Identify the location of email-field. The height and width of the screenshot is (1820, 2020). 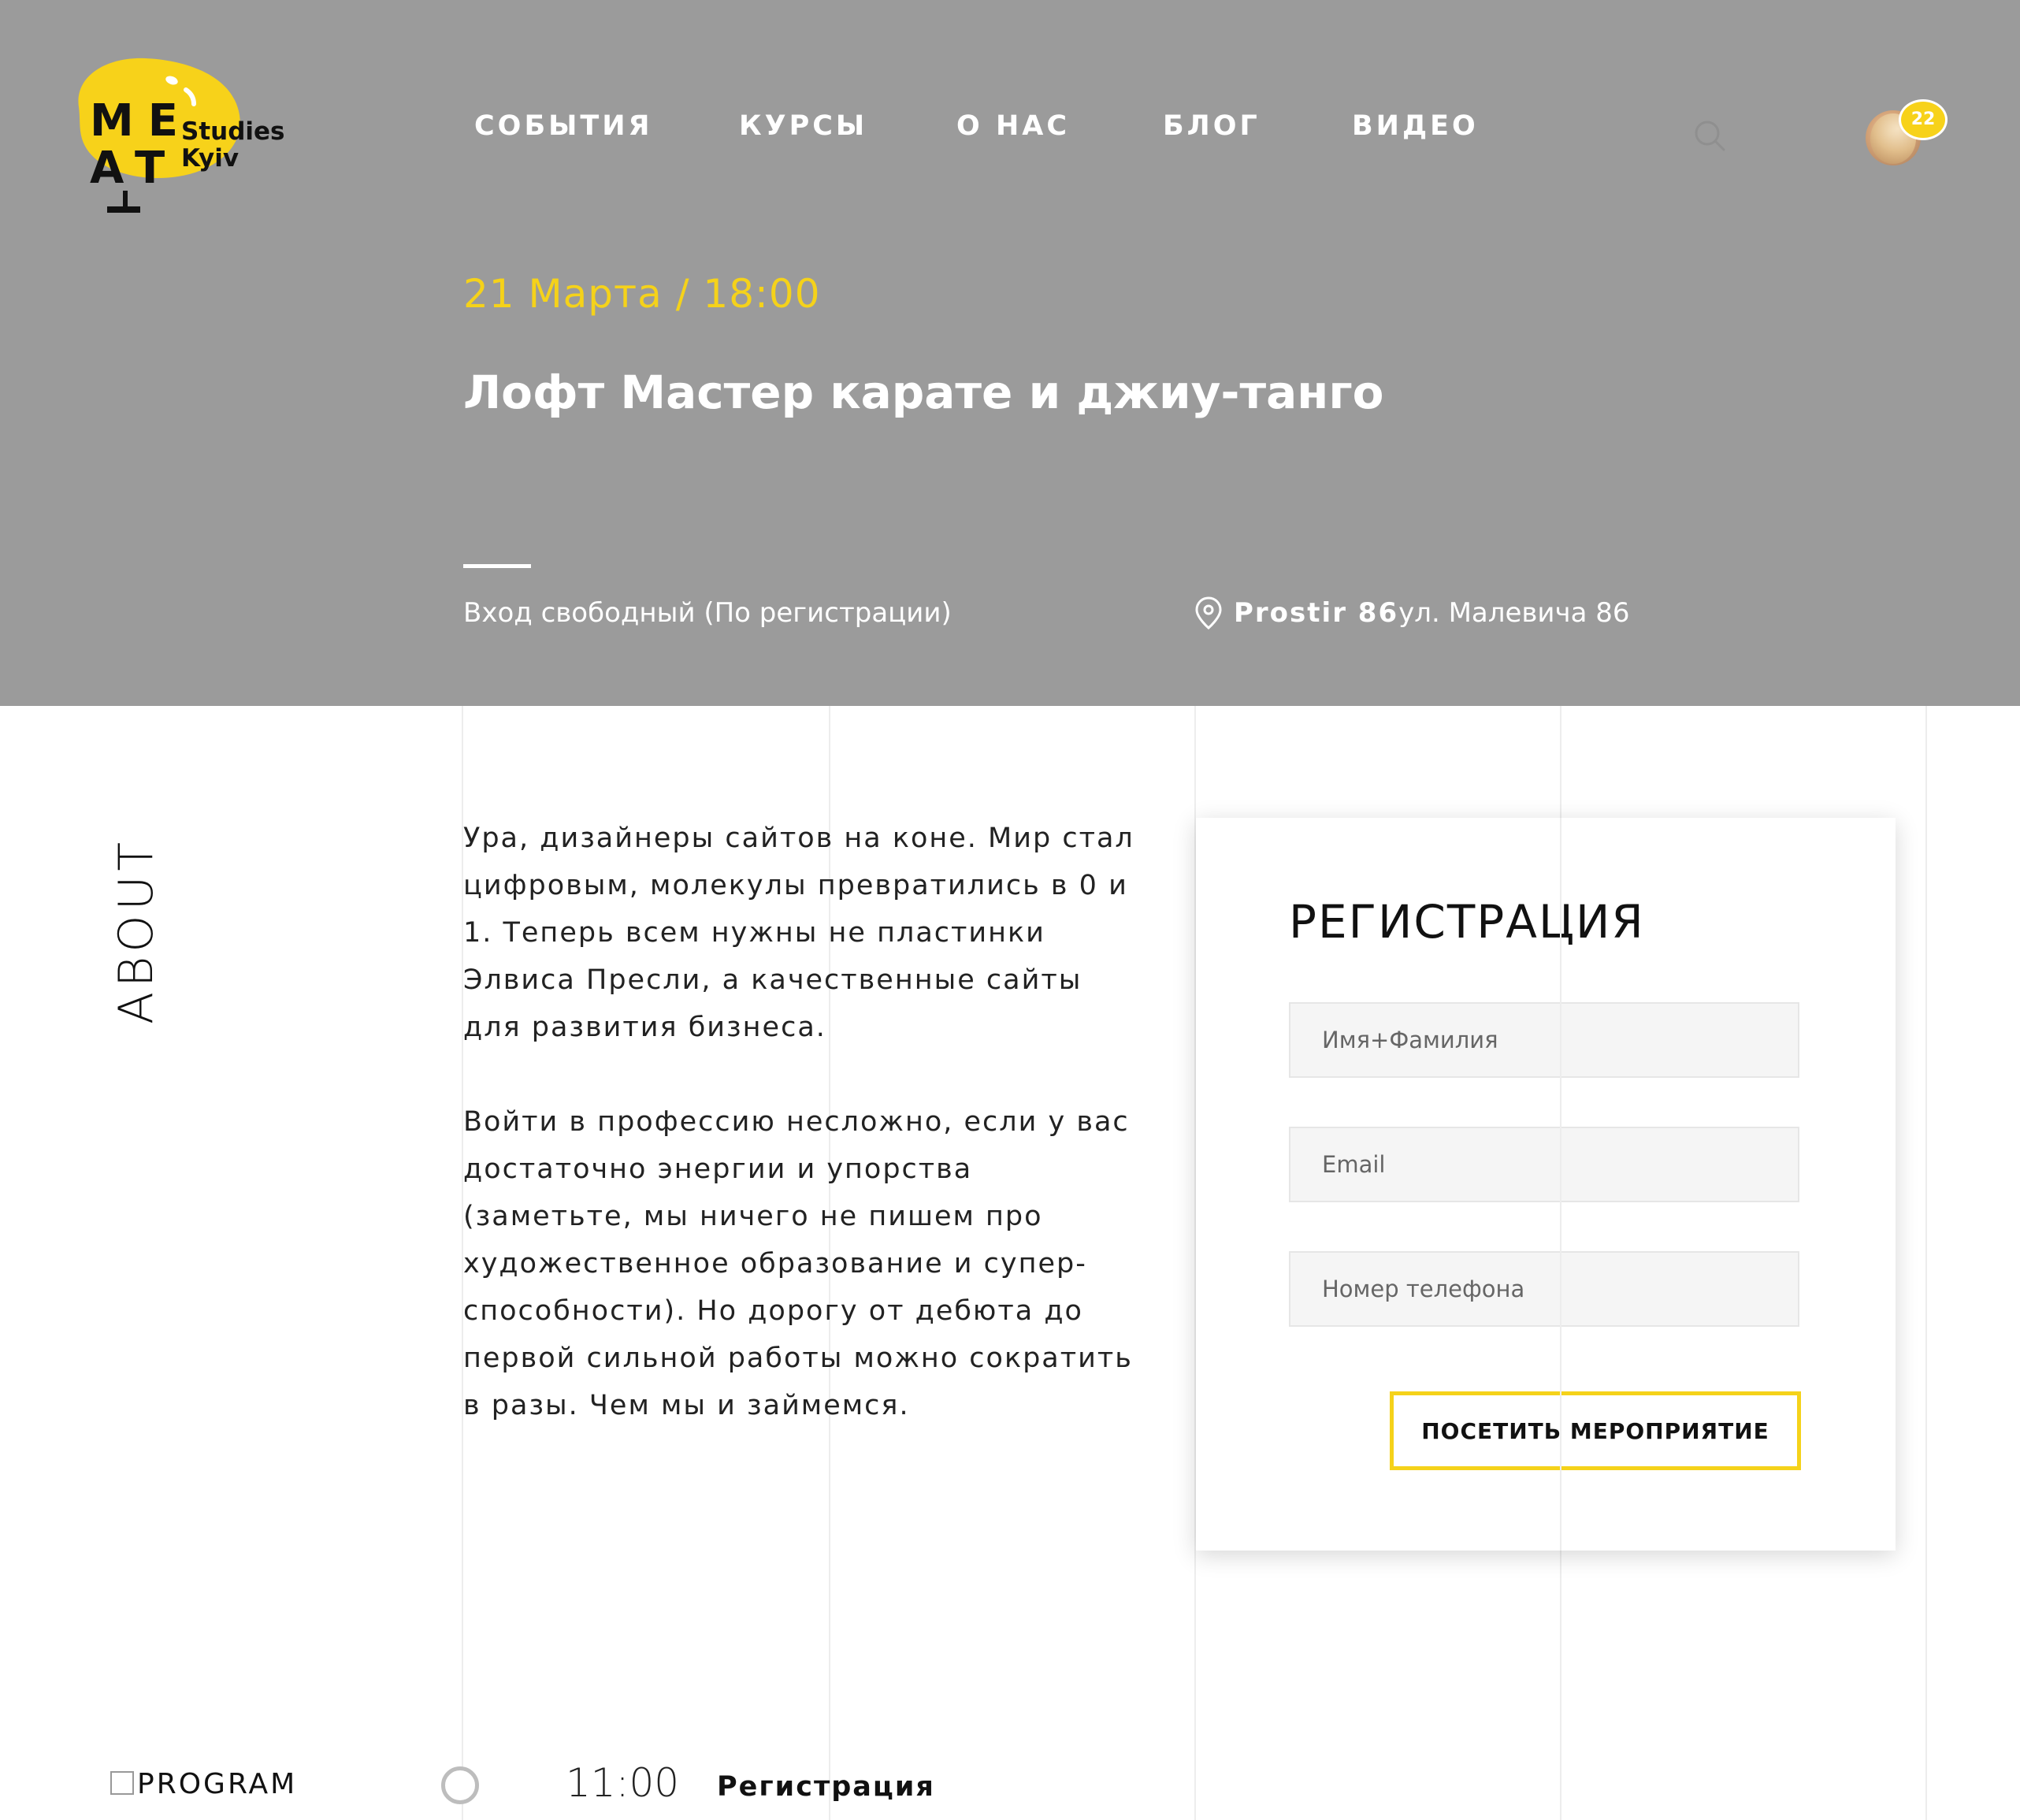
(1544, 1164).